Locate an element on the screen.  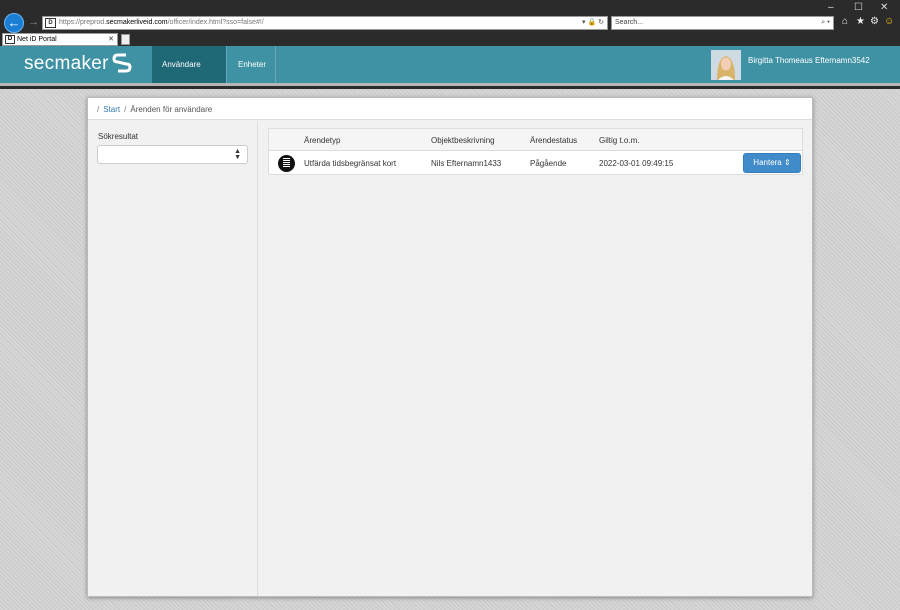
nav-devices-label: Enheter is located at coordinates (252, 64).